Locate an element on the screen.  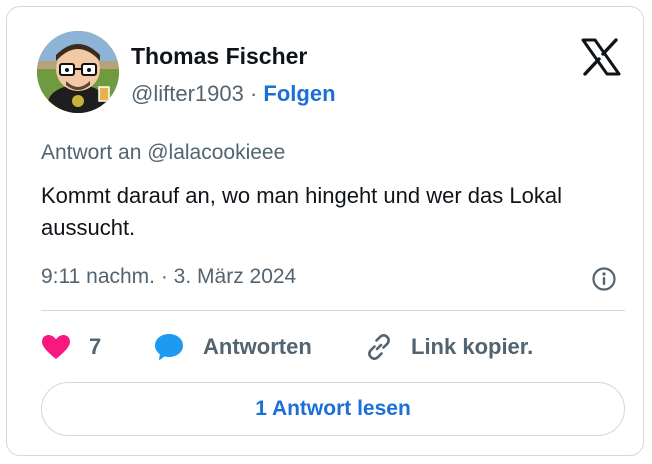
like-button: 7 is located at coordinates (71, 347).